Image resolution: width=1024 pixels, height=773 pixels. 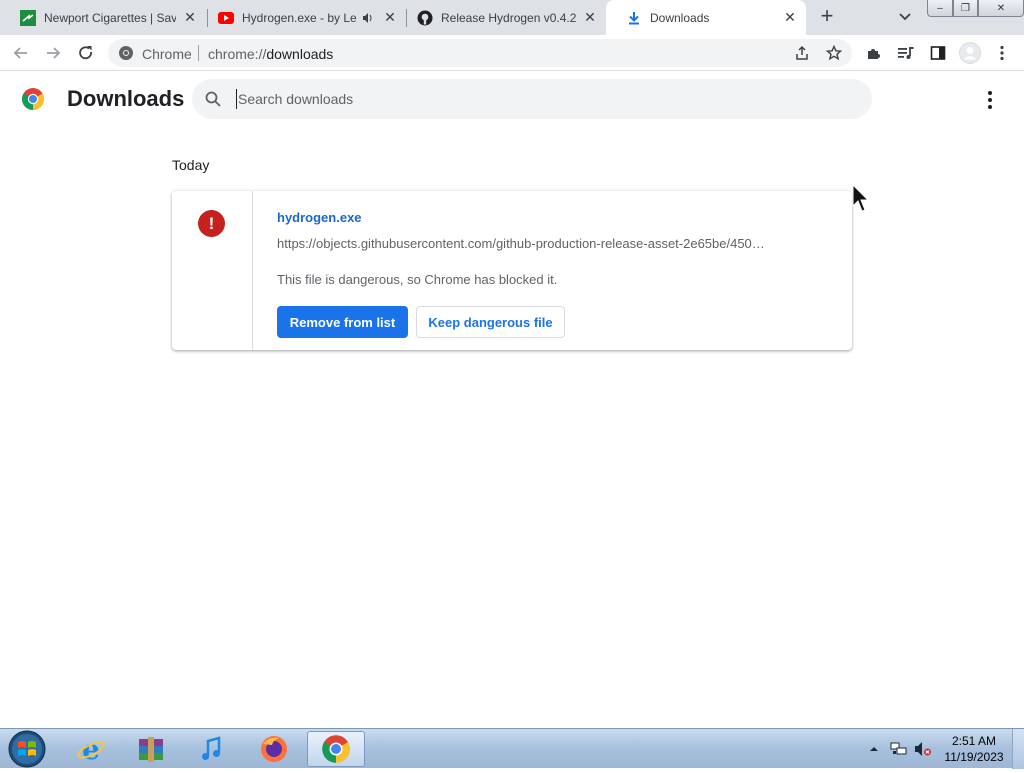 I want to click on profile-avatar-icon, so click(x=970, y=53).